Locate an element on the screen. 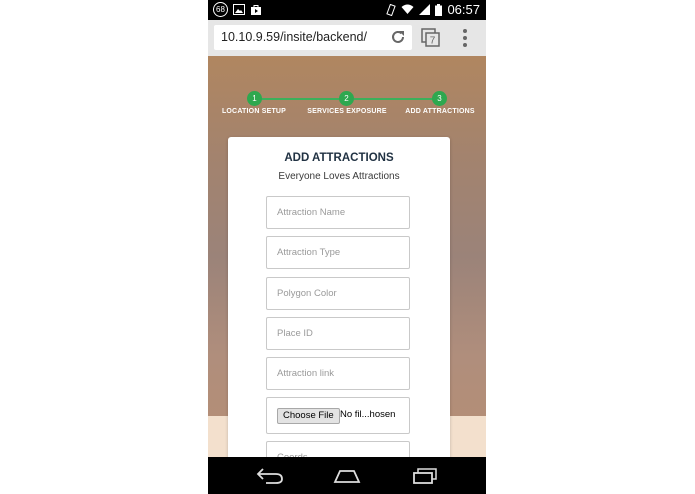  step-2-dot: 2 is located at coordinates (346, 98).